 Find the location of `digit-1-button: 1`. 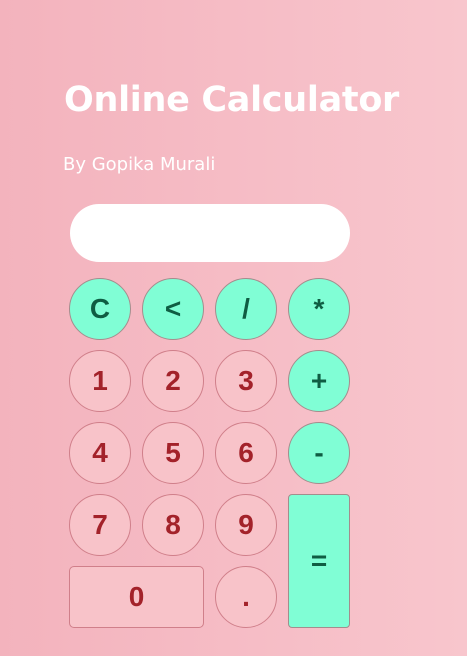

digit-1-button: 1 is located at coordinates (100, 381).